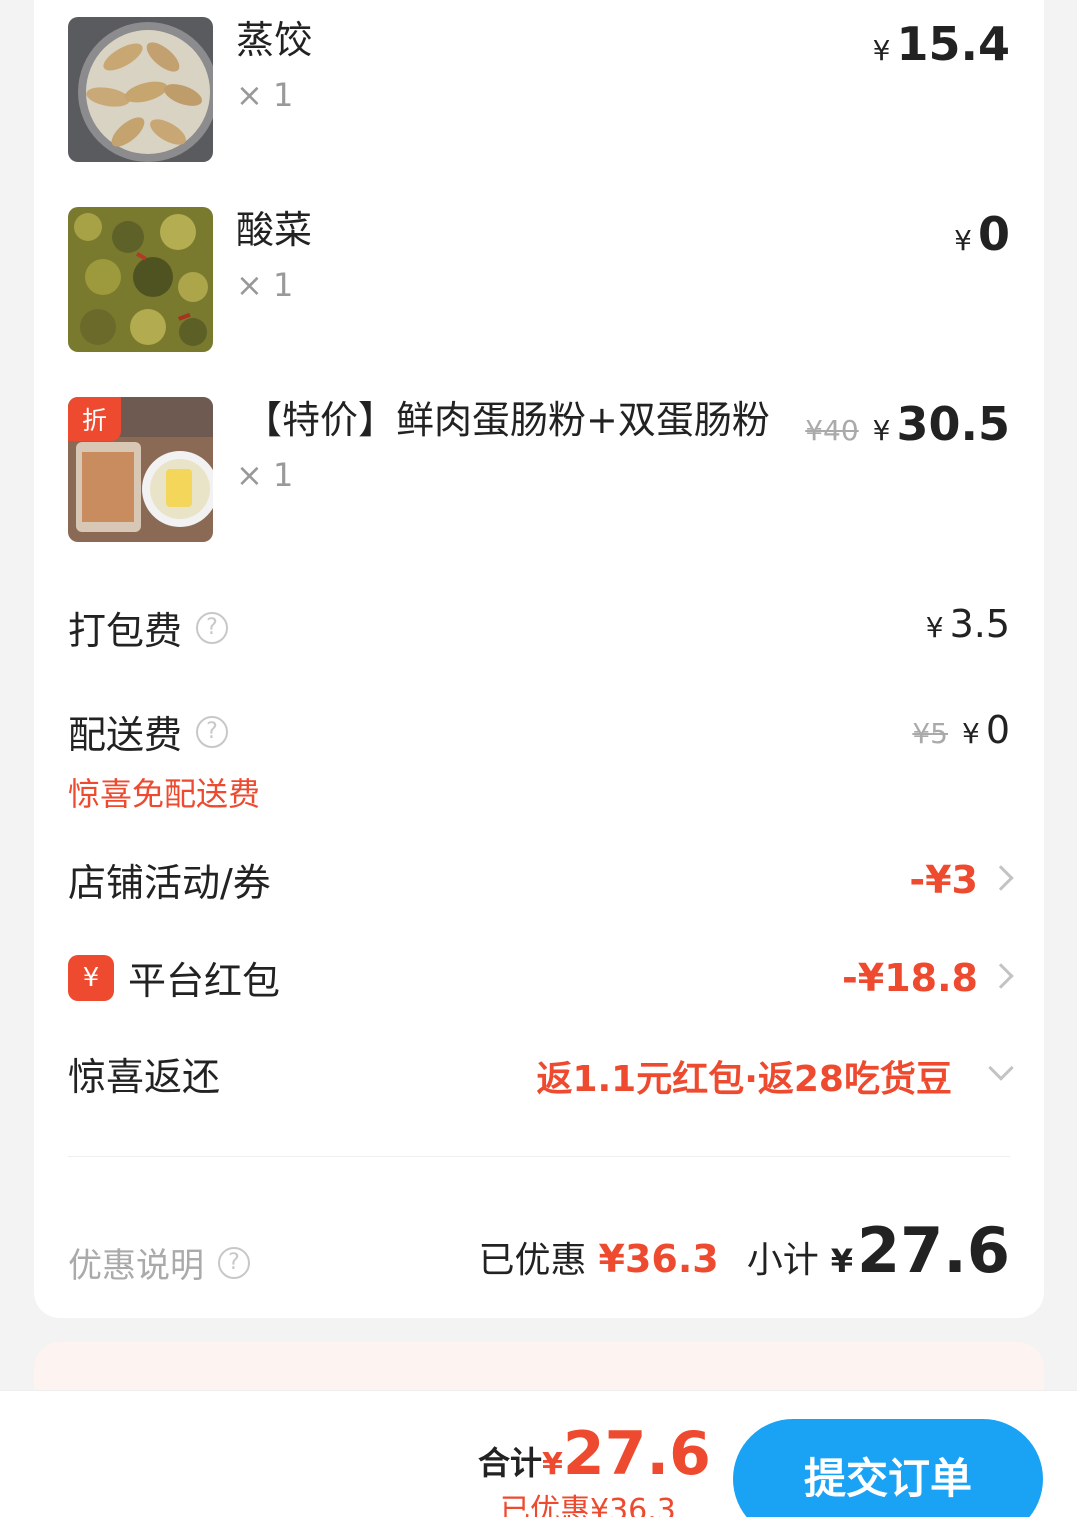  I want to click on saved-label: 已优惠, so click(532, 1260).